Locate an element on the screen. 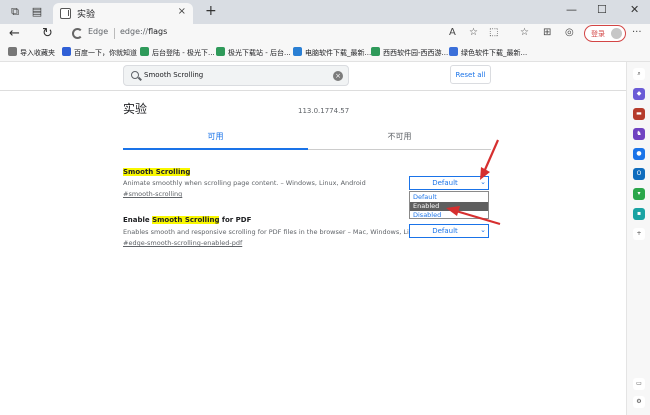 This screenshot has height=415, width=650. flags-header: Smooth Scrolling × Reset all is located at coordinates (313, 76).